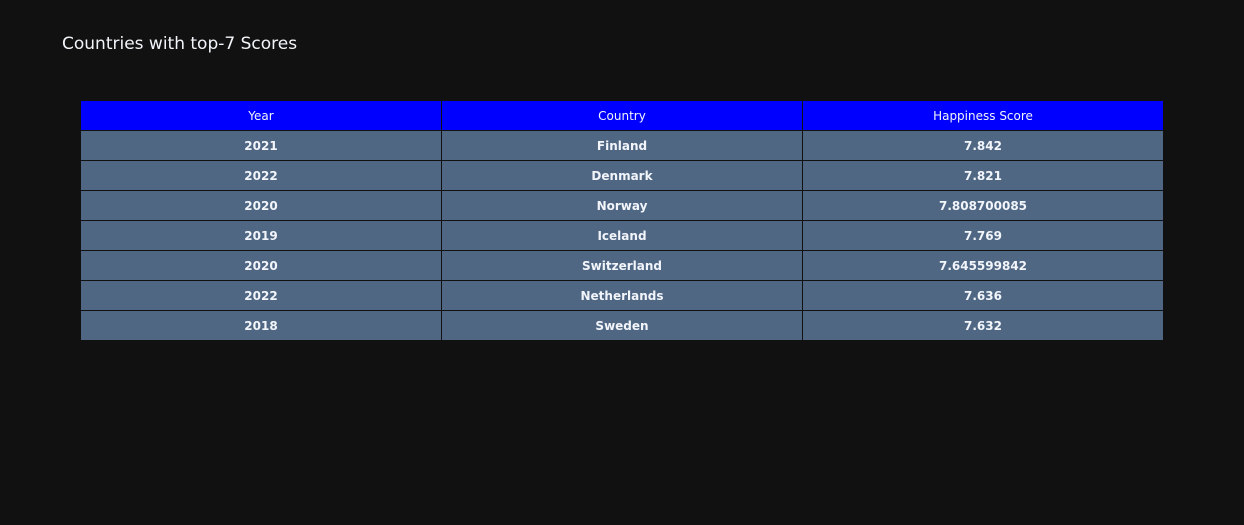 The image size is (1244, 525). I want to click on cell-score: 7.645599842, so click(983, 265).